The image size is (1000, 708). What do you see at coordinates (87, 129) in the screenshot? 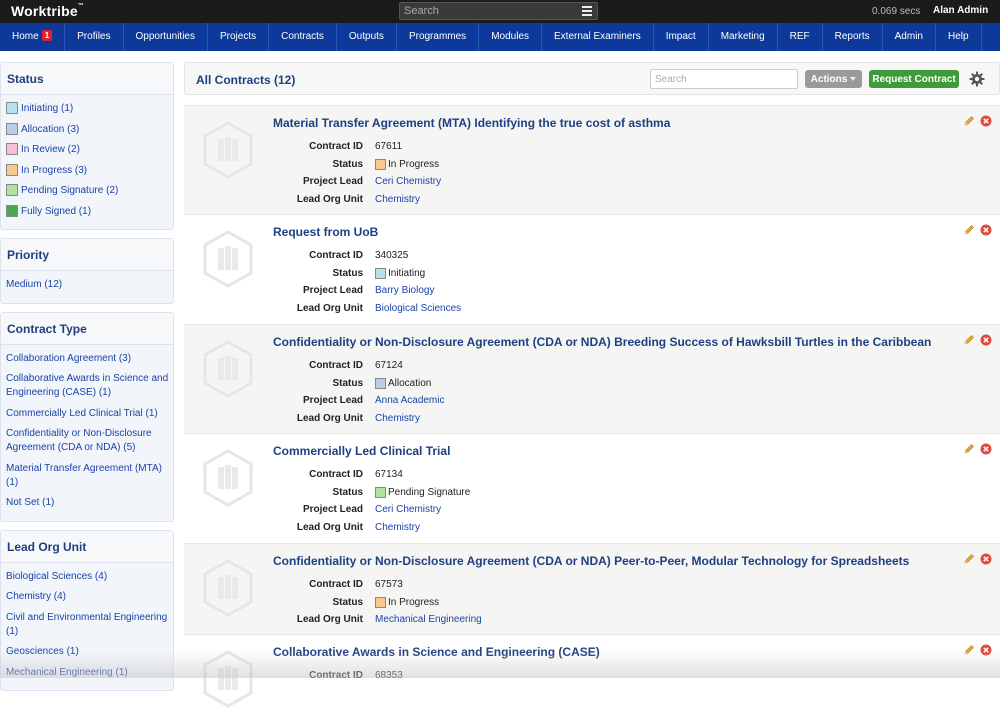
I see `facet-status-allocation: Allocation (3)` at bounding box center [87, 129].